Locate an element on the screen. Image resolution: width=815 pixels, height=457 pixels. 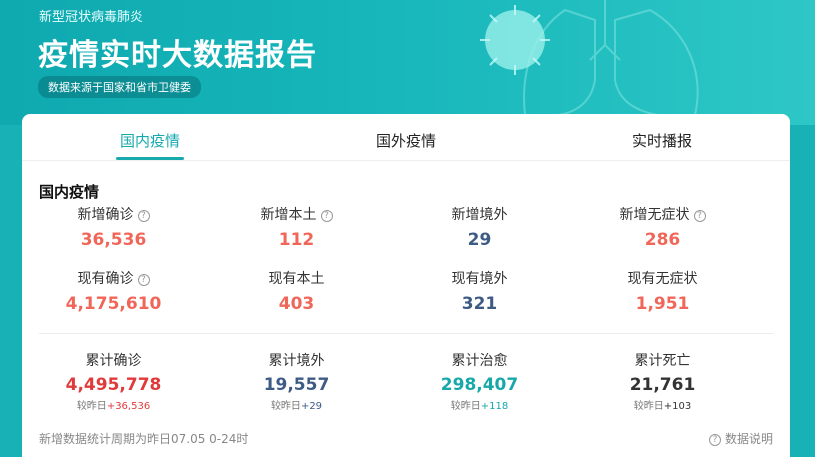
stat-label: 新增本土 is located at coordinates (288, 215).